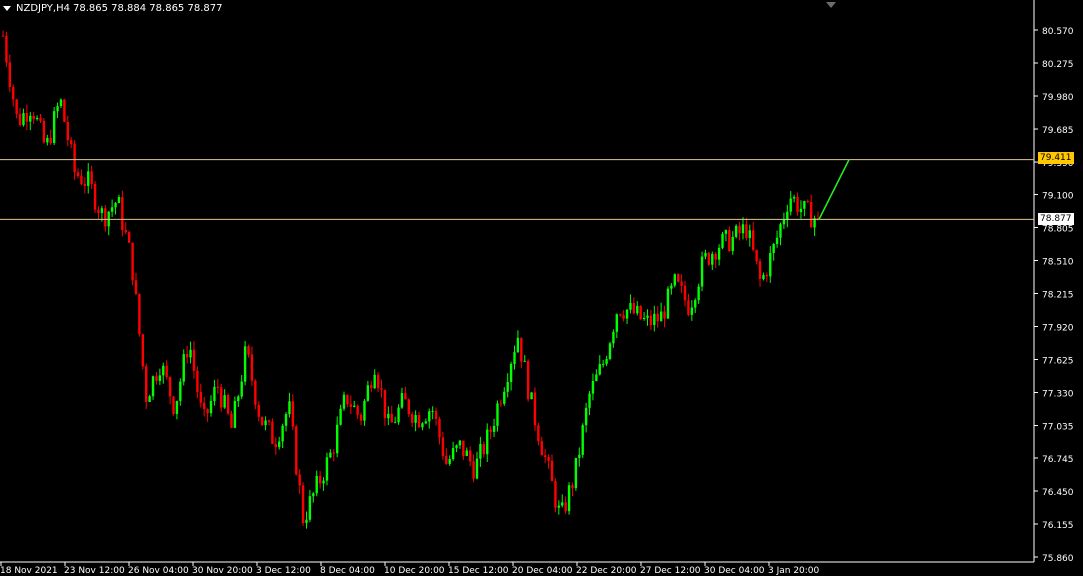  Describe the element at coordinates (478, 571) in the screenshot. I see `time-tick-label: 15 Dec 12:00` at that location.